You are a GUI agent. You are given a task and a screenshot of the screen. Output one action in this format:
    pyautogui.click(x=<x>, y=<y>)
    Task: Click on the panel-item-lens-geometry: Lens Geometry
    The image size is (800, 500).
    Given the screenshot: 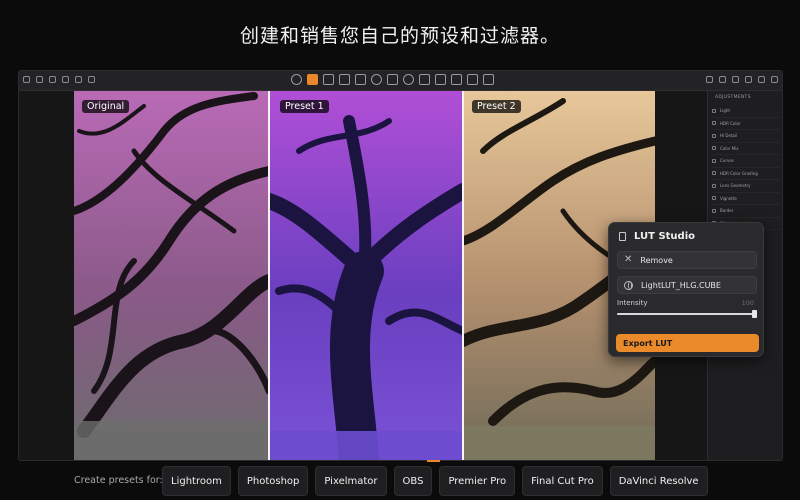 What is the action you would take?
    pyautogui.click(x=746, y=186)
    